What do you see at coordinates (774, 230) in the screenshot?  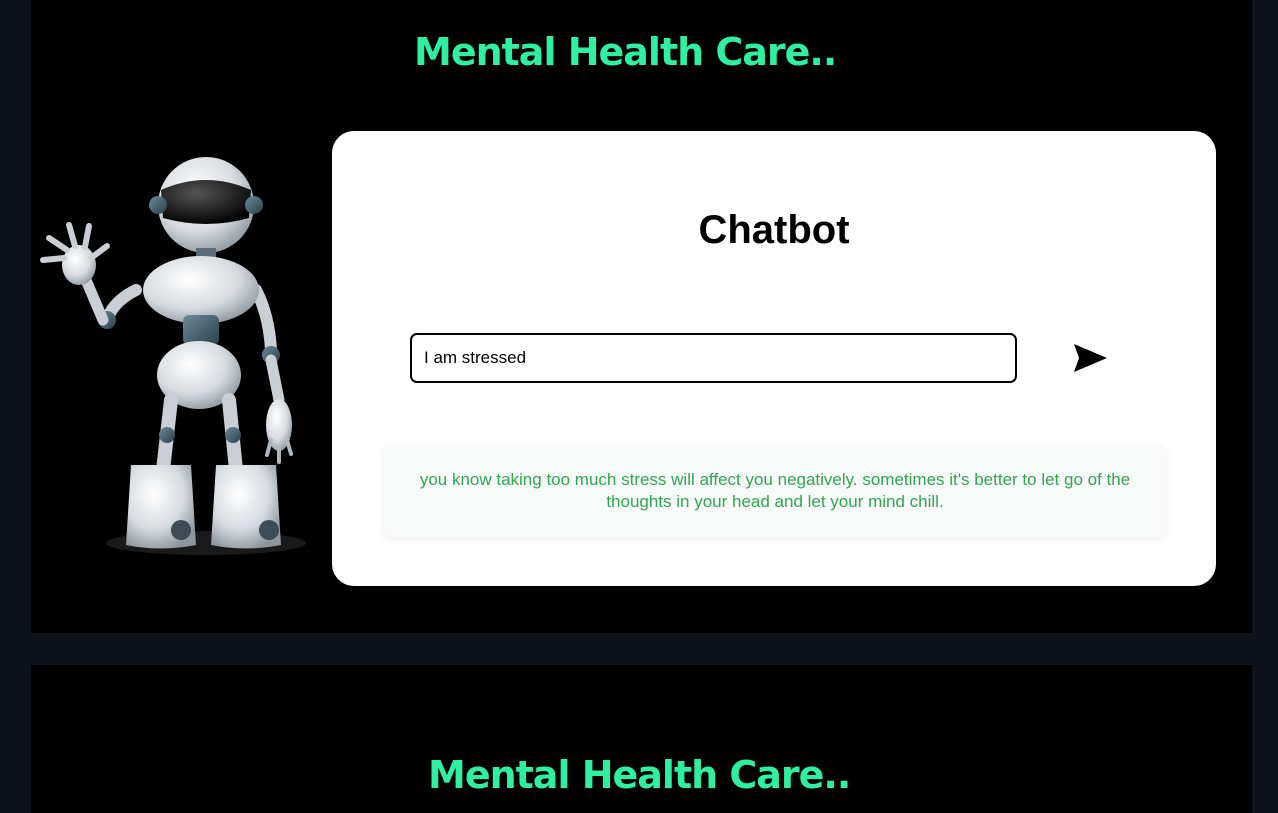 I see `chatbot-heading: Chatbot` at bounding box center [774, 230].